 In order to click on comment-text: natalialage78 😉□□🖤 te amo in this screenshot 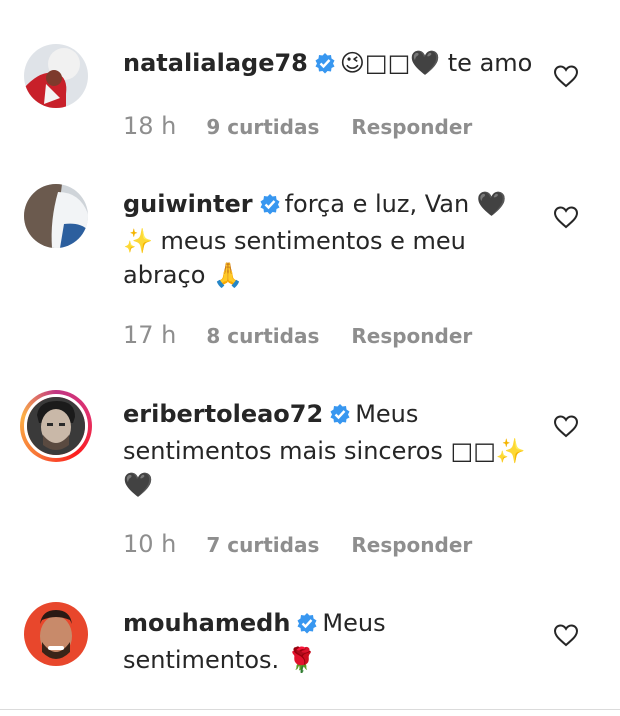, I will do `click(328, 64)`.